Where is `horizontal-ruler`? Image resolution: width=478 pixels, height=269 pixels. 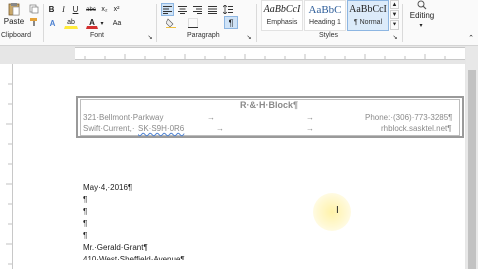
horizontal-ruler is located at coordinates (270, 53).